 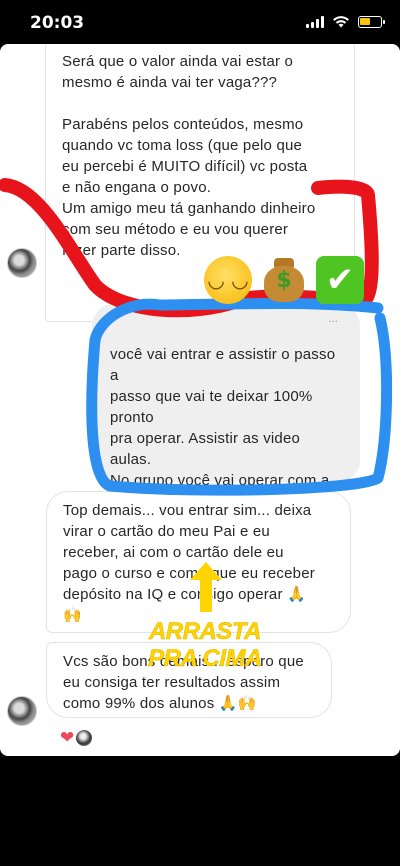 I want to click on battery-icon, so click(x=371, y=21).